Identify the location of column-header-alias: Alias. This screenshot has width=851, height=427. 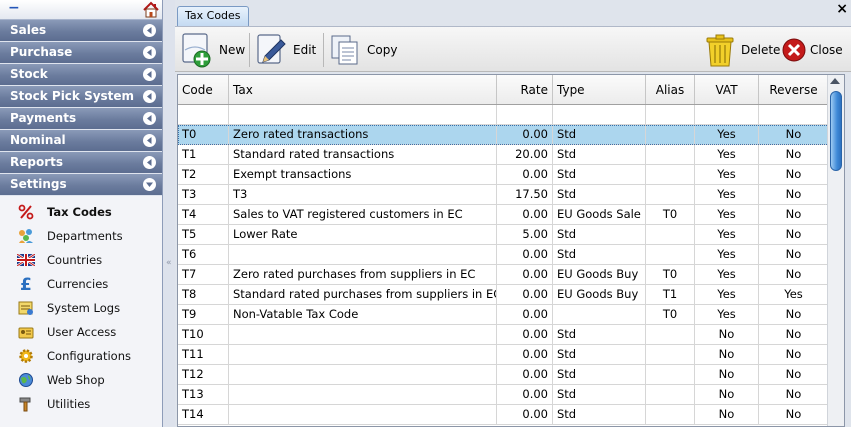
(670, 89).